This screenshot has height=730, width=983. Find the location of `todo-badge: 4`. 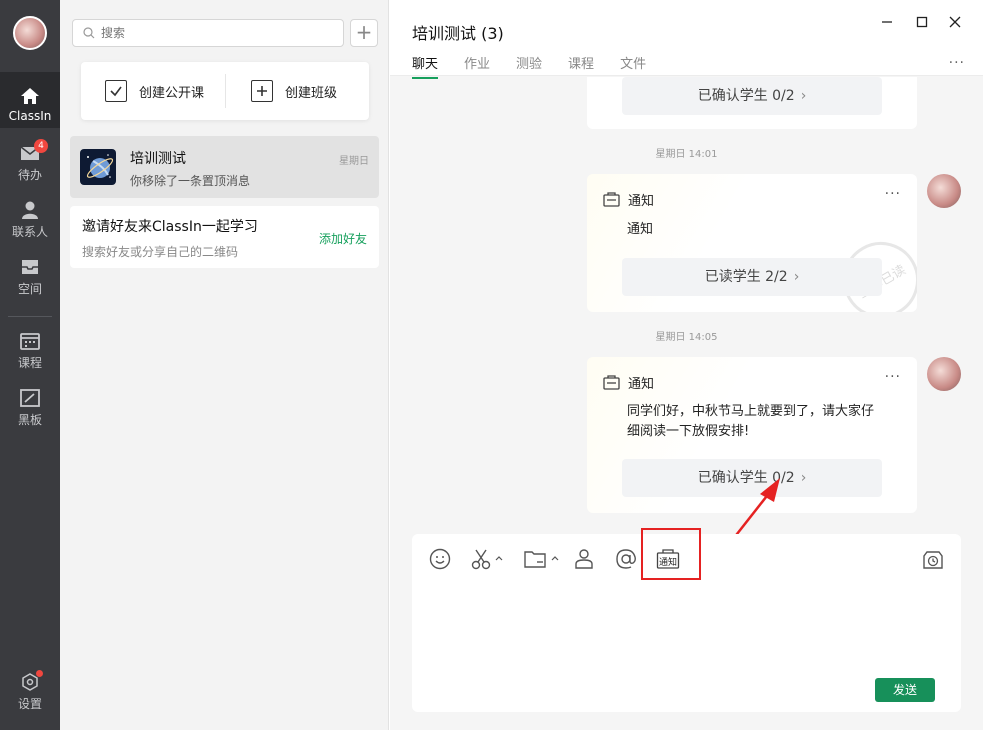

todo-badge: 4 is located at coordinates (41, 146).